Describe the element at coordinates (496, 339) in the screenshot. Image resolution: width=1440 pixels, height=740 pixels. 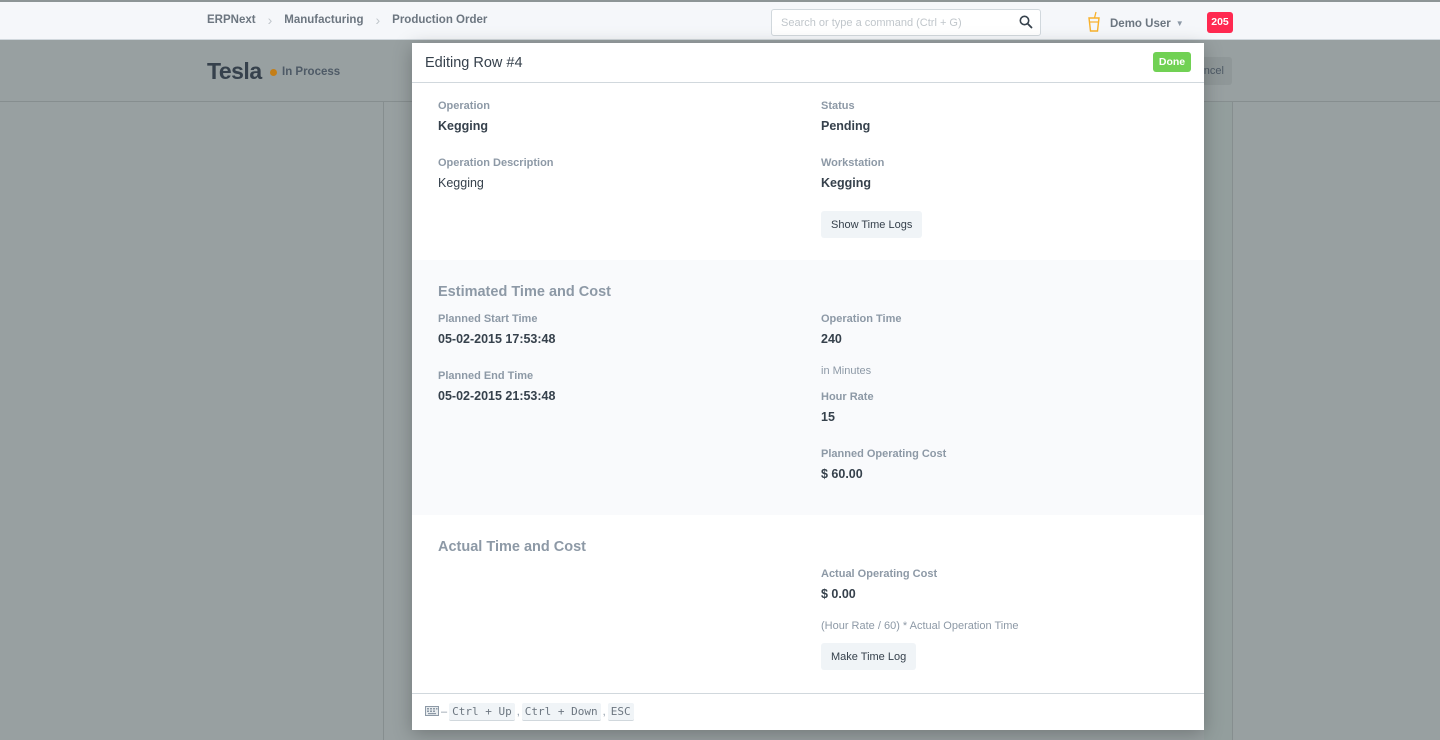
I see `planned-start-value: 05-02-2015 17:53:48` at that location.